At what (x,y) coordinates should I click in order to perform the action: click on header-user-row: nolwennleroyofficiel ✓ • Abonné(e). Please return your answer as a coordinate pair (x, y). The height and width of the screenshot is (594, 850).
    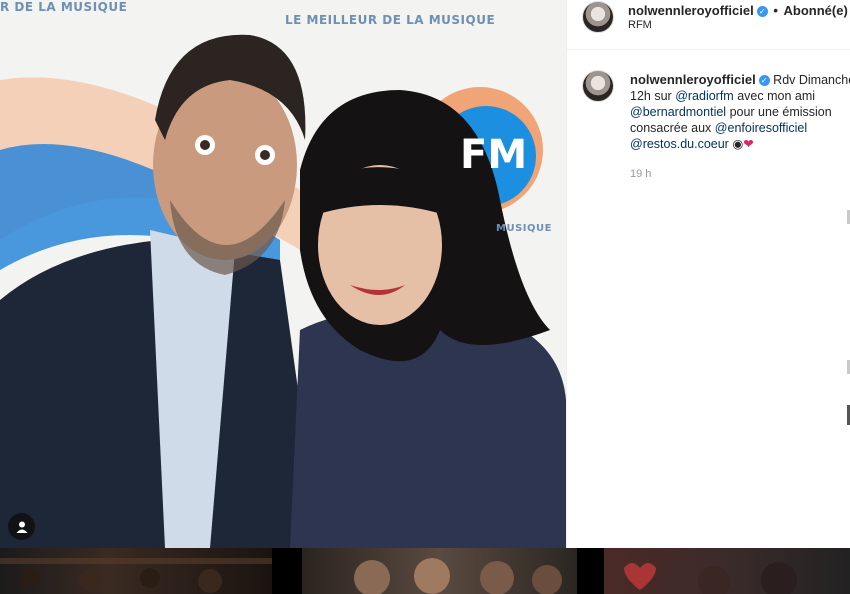
    Looking at the image, I should click on (738, 10).